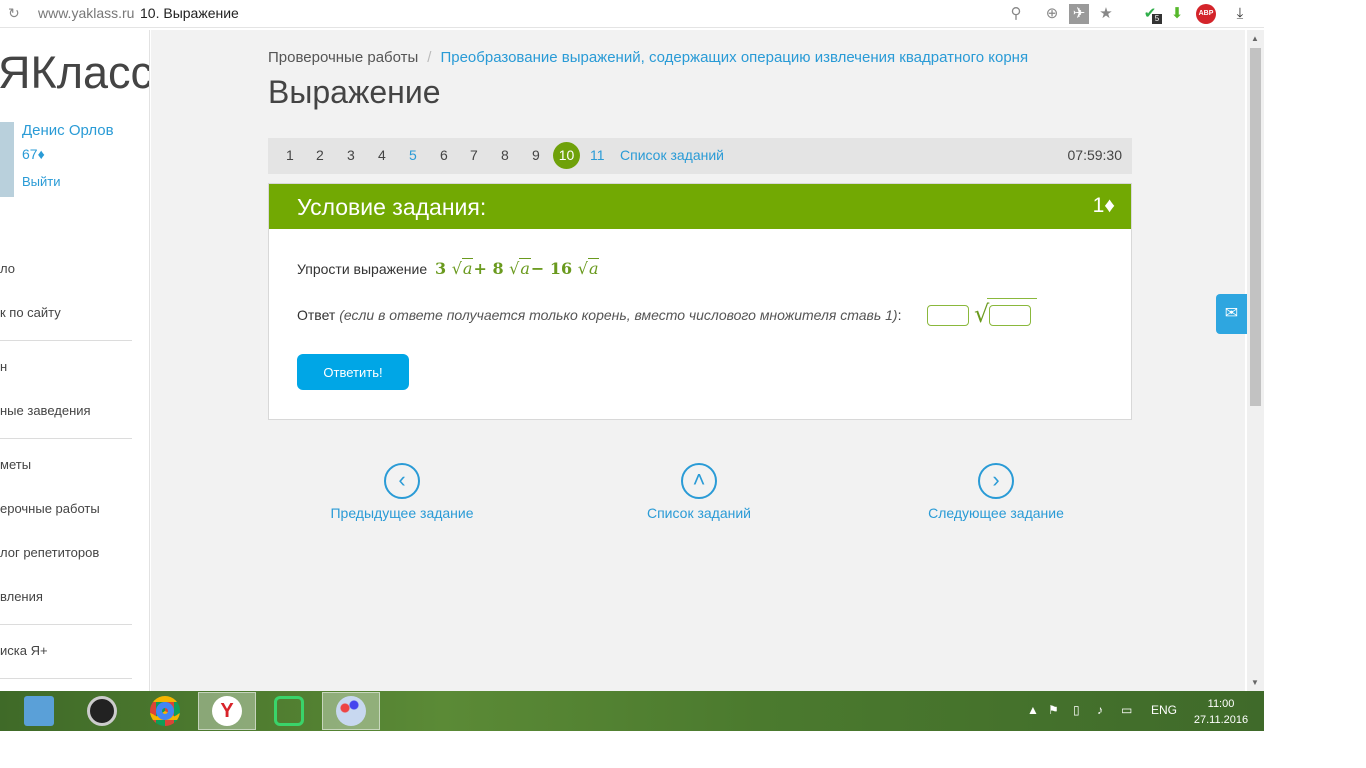 This screenshot has width=1366, height=768. What do you see at coordinates (392, 207) in the screenshot?
I see `task-condition-heading: Условие задания:` at bounding box center [392, 207].